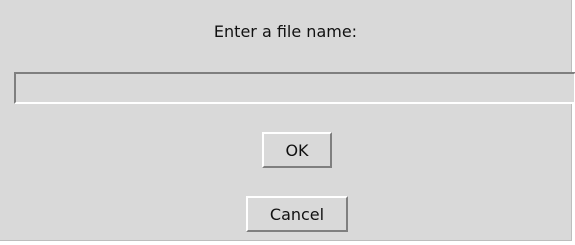 This screenshot has height=245, width=575. What do you see at coordinates (297, 150) in the screenshot?
I see `ok-button: OK` at bounding box center [297, 150].